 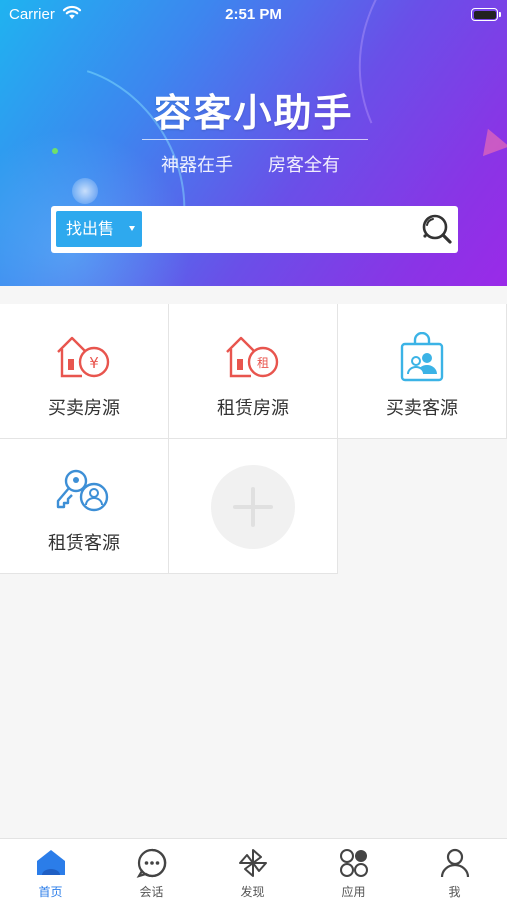 What do you see at coordinates (422, 408) in the screenshot?
I see `grid-item-label: 买卖客源` at bounding box center [422, 408].